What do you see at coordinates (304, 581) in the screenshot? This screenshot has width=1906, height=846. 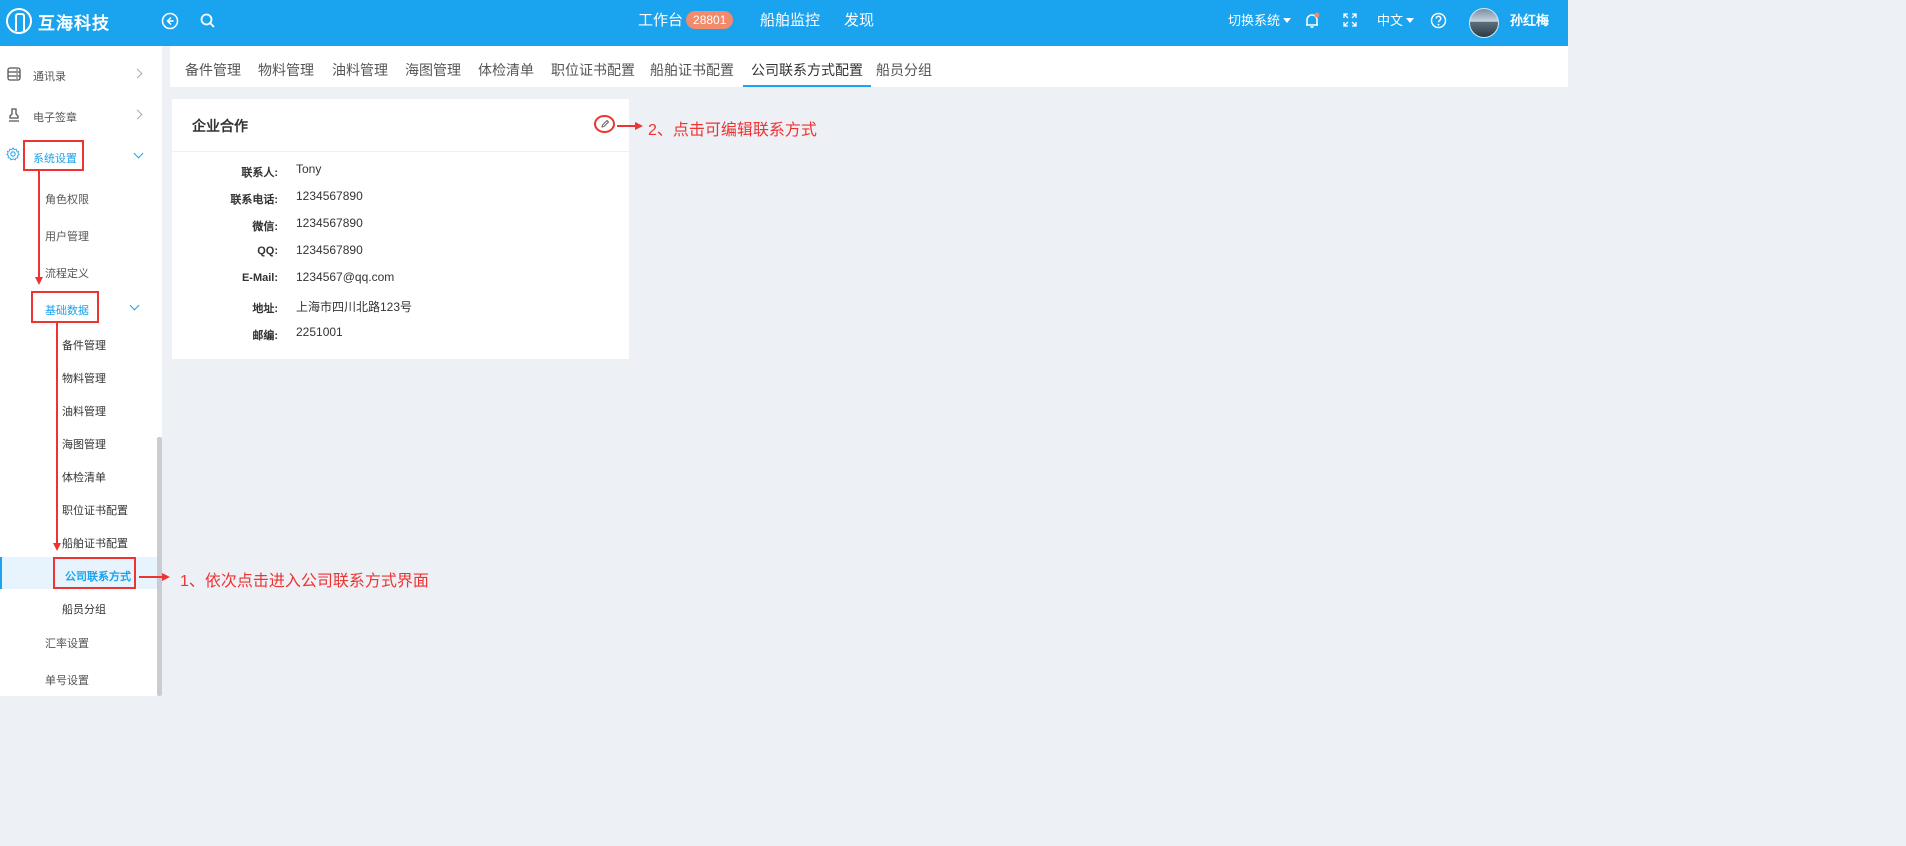 I see `annotation-step-1: 1、依次点击进入公司联系方式界面` at bounding box center [304, 581].